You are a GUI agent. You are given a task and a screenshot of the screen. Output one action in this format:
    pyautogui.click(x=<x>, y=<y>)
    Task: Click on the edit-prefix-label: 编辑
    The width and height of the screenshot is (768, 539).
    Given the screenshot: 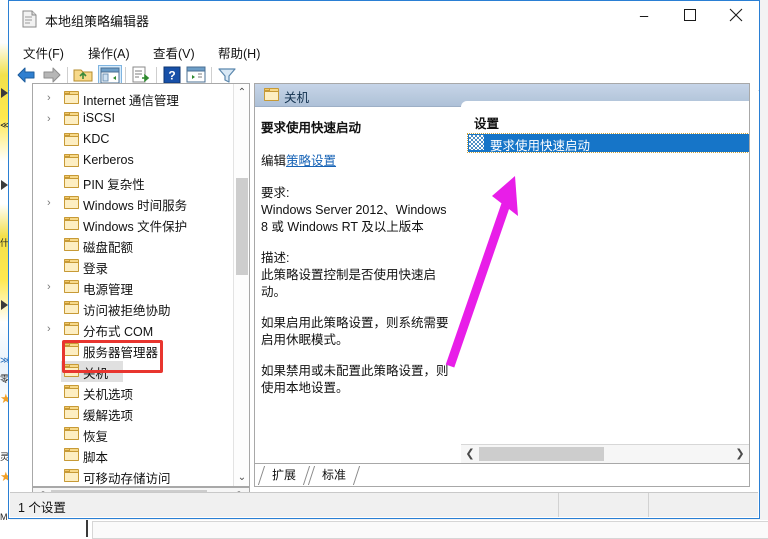 What is the action you would take?
    pyautogui.click(x=274, y=161)
    